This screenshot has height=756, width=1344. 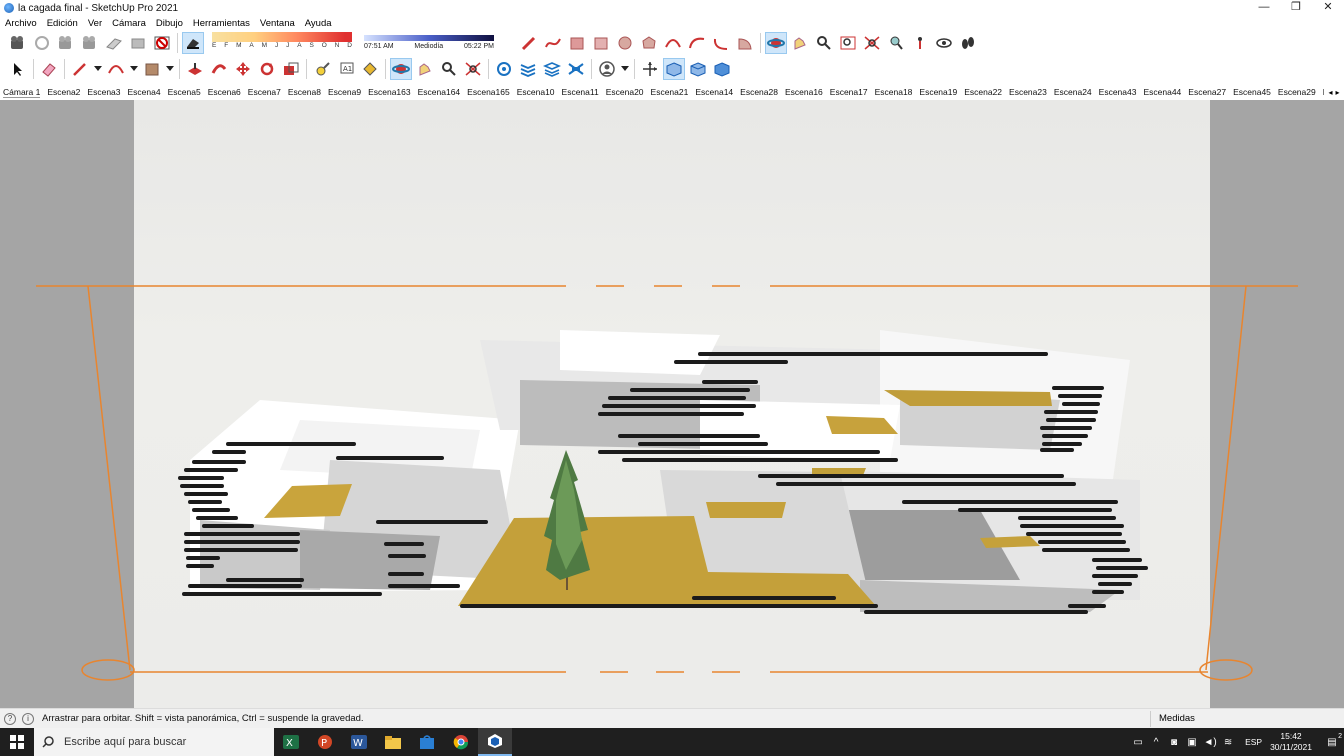 What do you see at coordinates (344, 92) in the screenshot?
I see `scene-tab: Escena9` at bounding box center [344, 92].